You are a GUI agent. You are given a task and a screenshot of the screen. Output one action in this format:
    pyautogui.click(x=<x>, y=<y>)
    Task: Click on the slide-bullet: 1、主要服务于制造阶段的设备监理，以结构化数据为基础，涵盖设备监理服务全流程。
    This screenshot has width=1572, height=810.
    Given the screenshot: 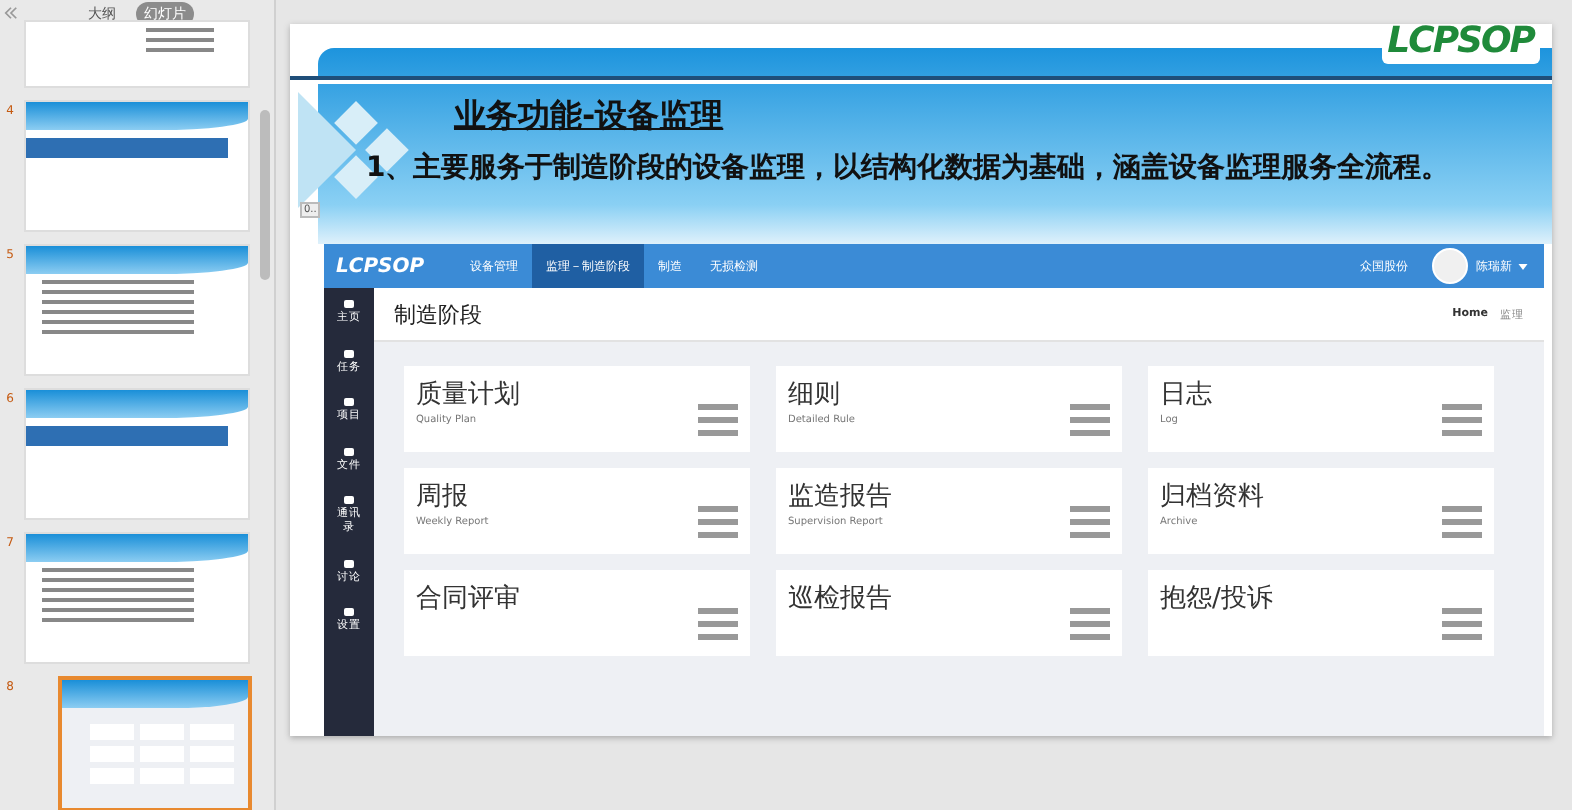 What is the action you would take?
    pyautogui.click(x=908, y=168)
    